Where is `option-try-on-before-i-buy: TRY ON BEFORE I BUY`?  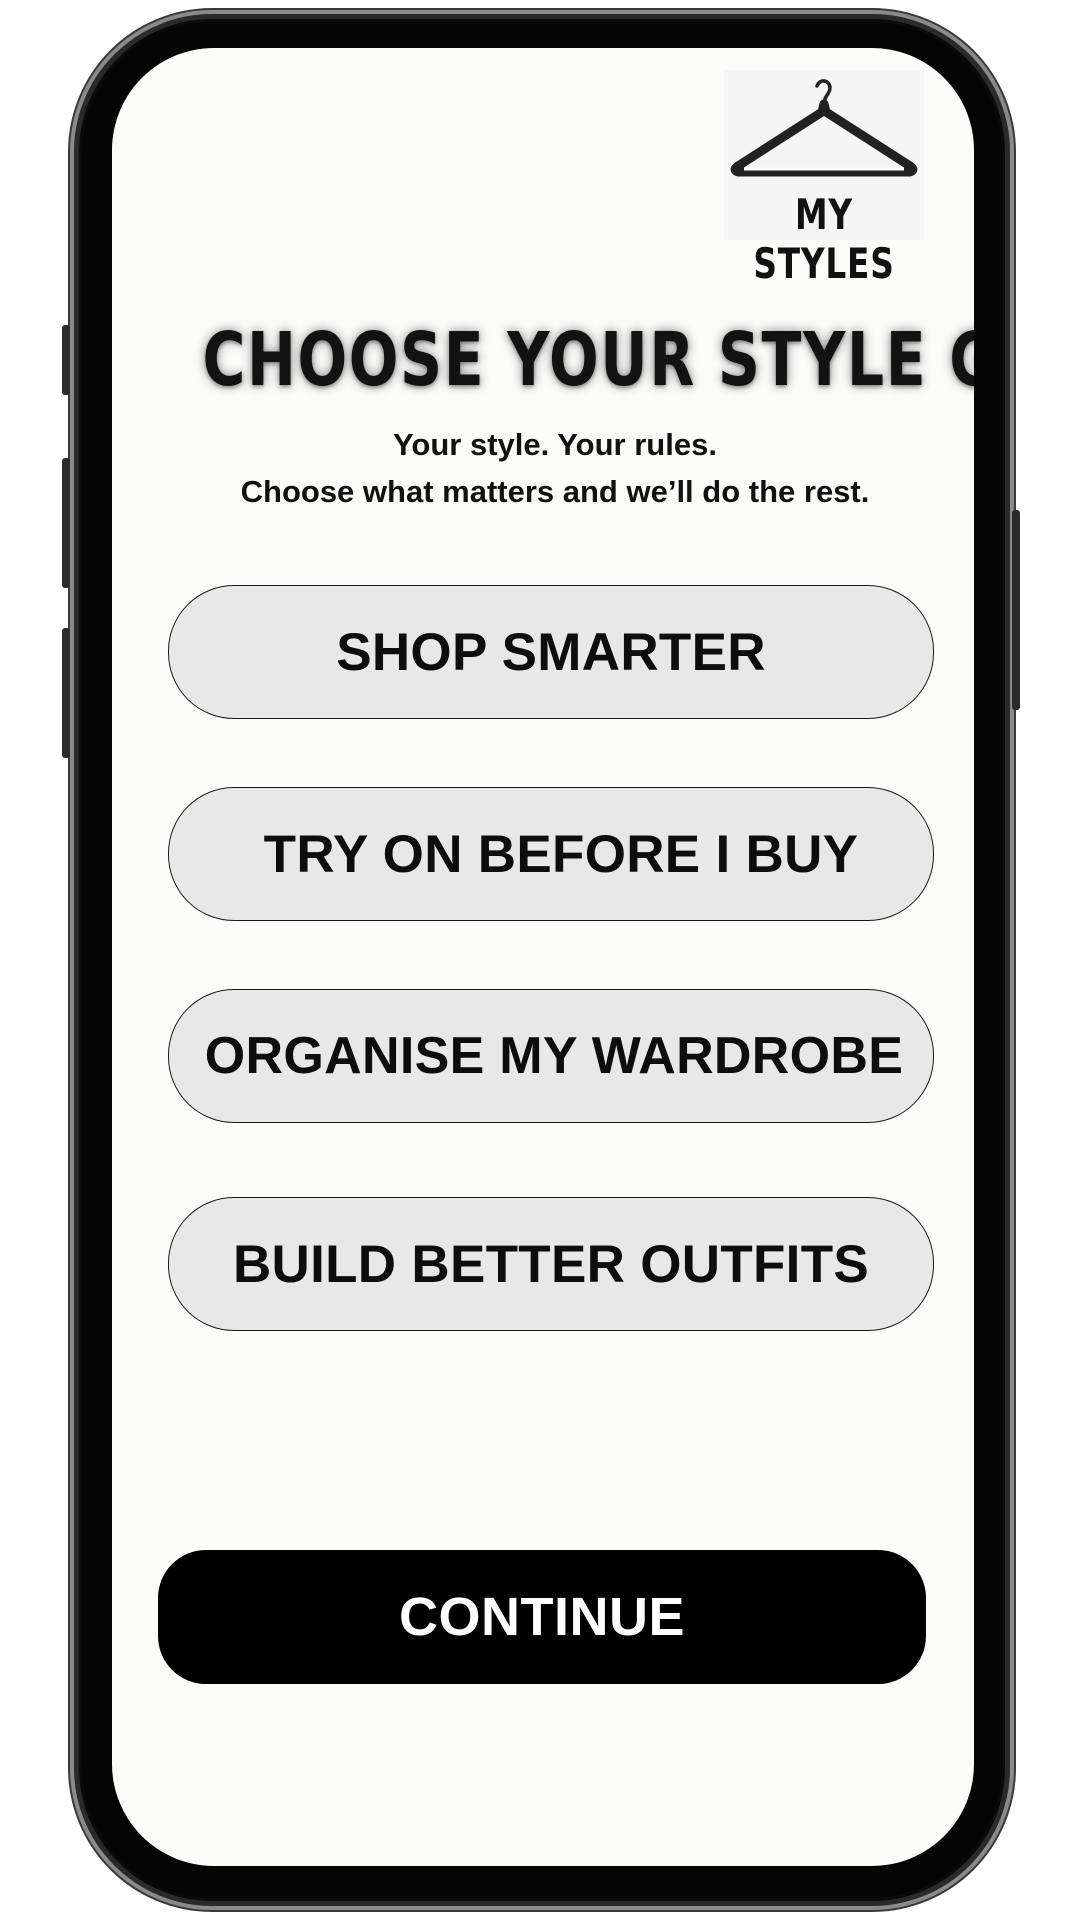
option-try-on-before-i-buy: TRY ON BEFORE I BUY is located at coordinates (551, 854).